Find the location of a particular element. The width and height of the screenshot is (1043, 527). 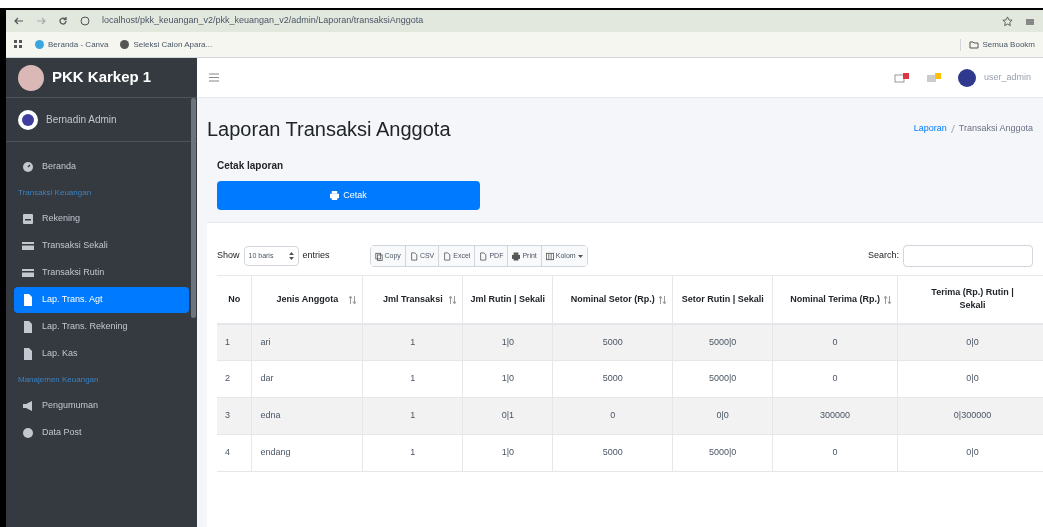

breadcrumb-separator is located at coordinates (952, 129).